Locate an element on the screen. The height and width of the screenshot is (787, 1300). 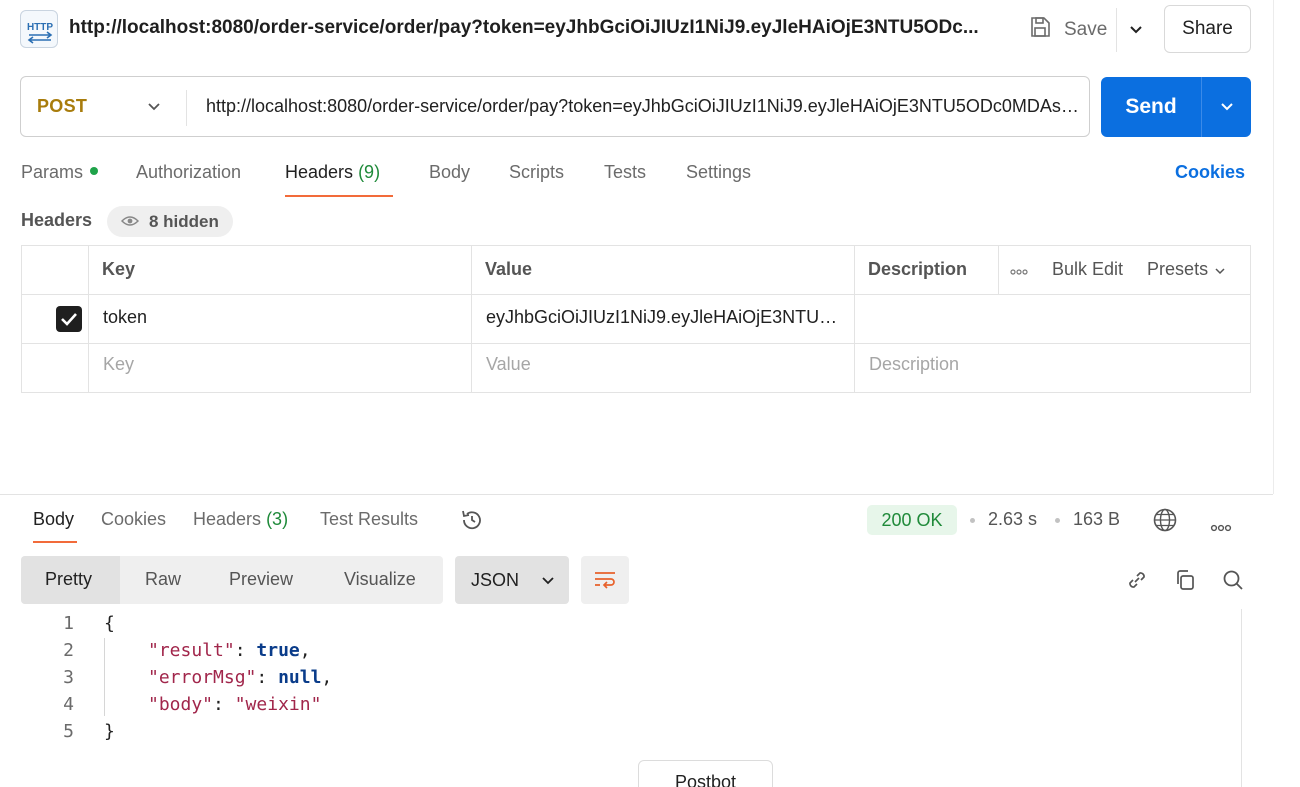
copy-icon is located at coordinates (1185, 580).